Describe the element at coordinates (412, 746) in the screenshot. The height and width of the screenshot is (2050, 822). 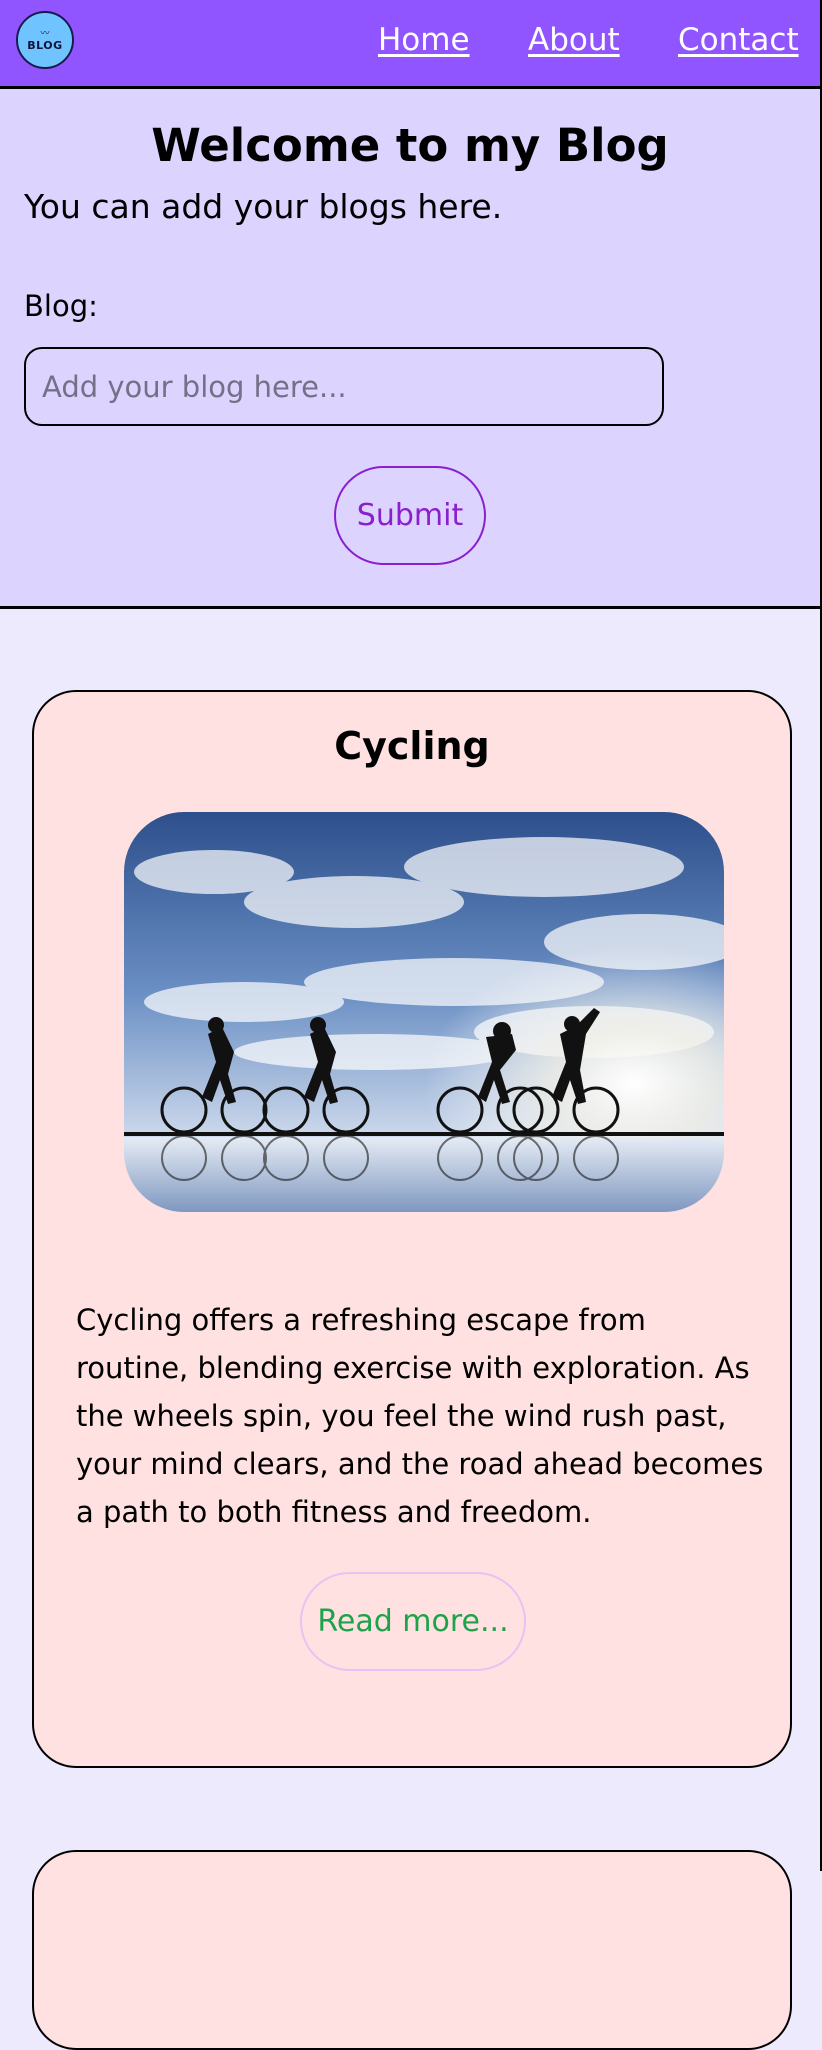
I see `post-title: Cycling` at that location.